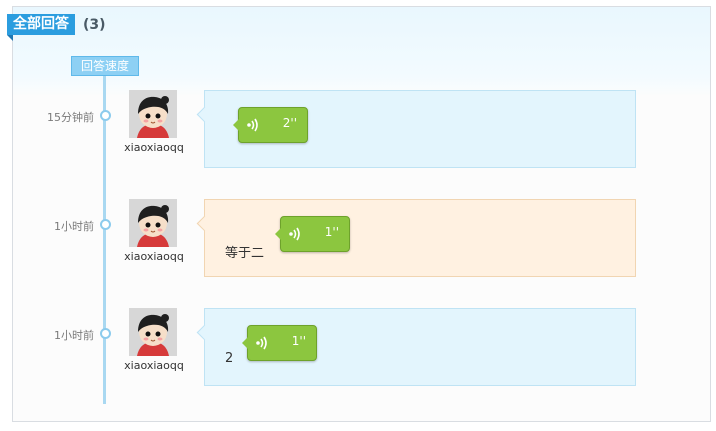 The image size is (716, 431). I want to click on voice-message-button: 2'', so click(270, 125).